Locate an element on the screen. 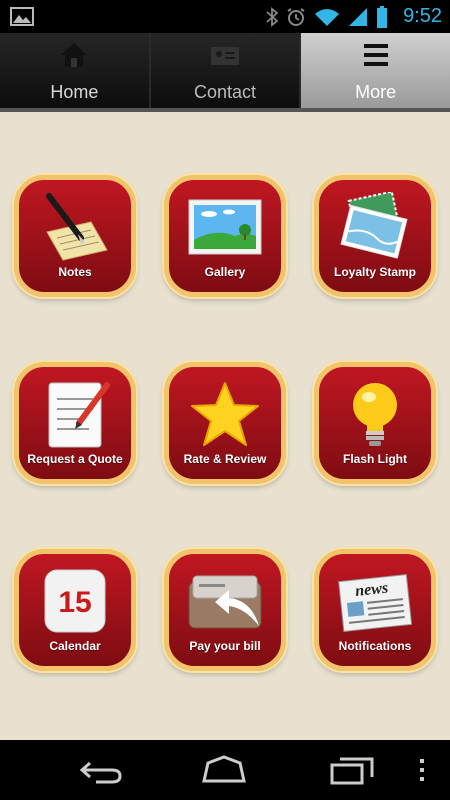 The width and height of the screenshot is (450, 800). tab-label: More is located at coordinates (376, 92).